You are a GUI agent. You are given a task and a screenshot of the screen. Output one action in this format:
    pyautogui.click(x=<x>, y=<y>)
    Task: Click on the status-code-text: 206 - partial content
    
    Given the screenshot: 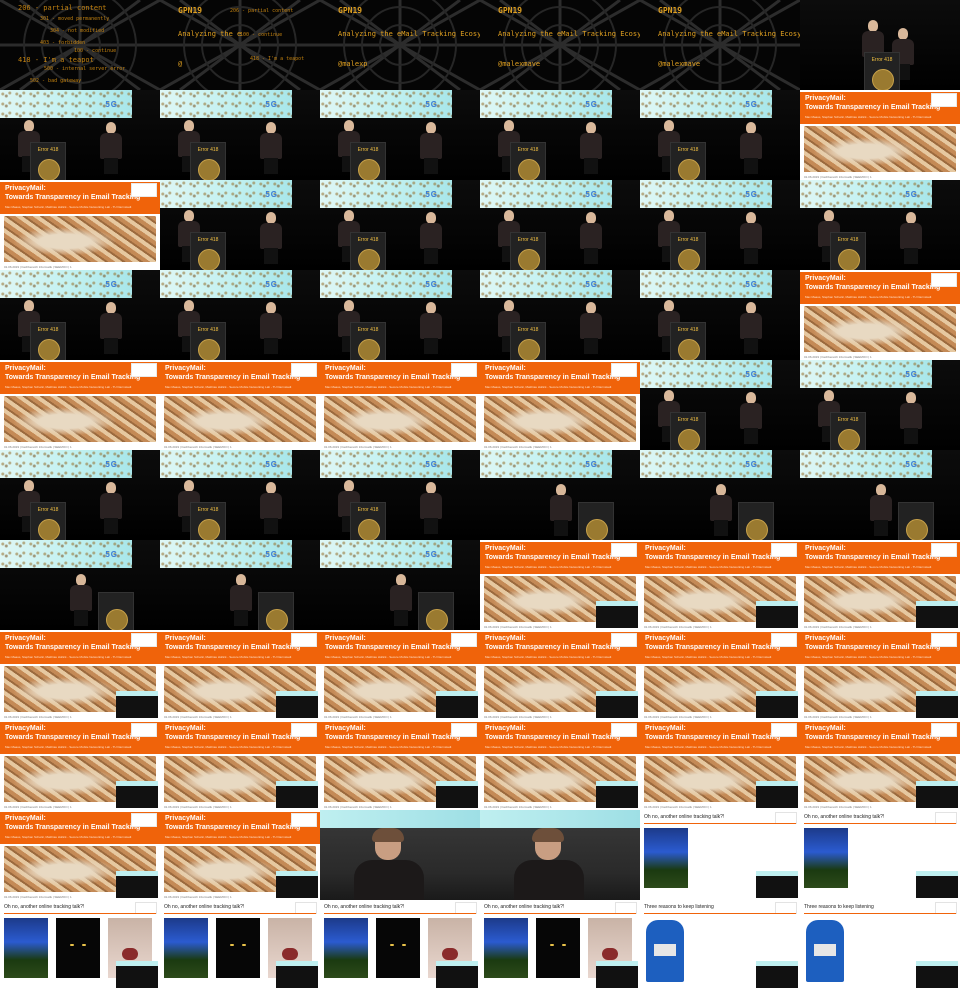 What is the action you would take?
    pyautogui.click(x=262, y=11)
    